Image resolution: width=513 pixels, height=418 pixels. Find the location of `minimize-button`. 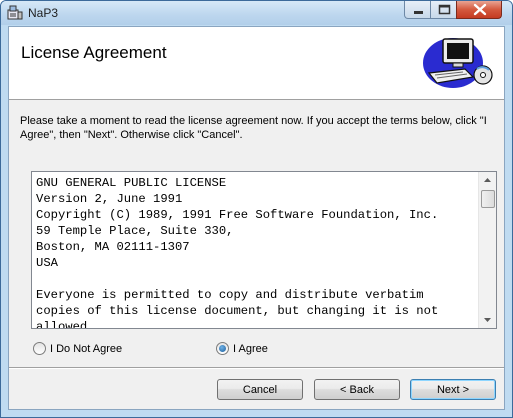

minimize-button is located at coordinates (417, 10).